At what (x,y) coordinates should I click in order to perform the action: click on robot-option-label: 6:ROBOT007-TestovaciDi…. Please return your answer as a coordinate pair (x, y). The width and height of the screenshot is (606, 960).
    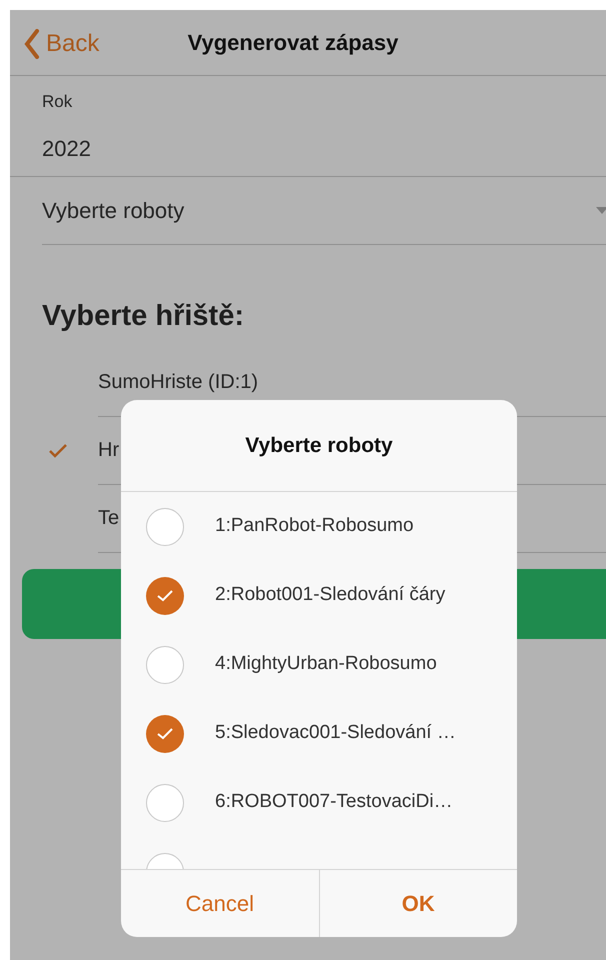
    Looking at the image, I should click on (334, 802).